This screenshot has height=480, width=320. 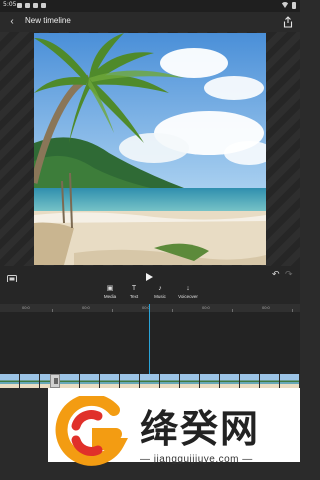 I want to click on bottom-left-panel, so click(x=24, y=425).